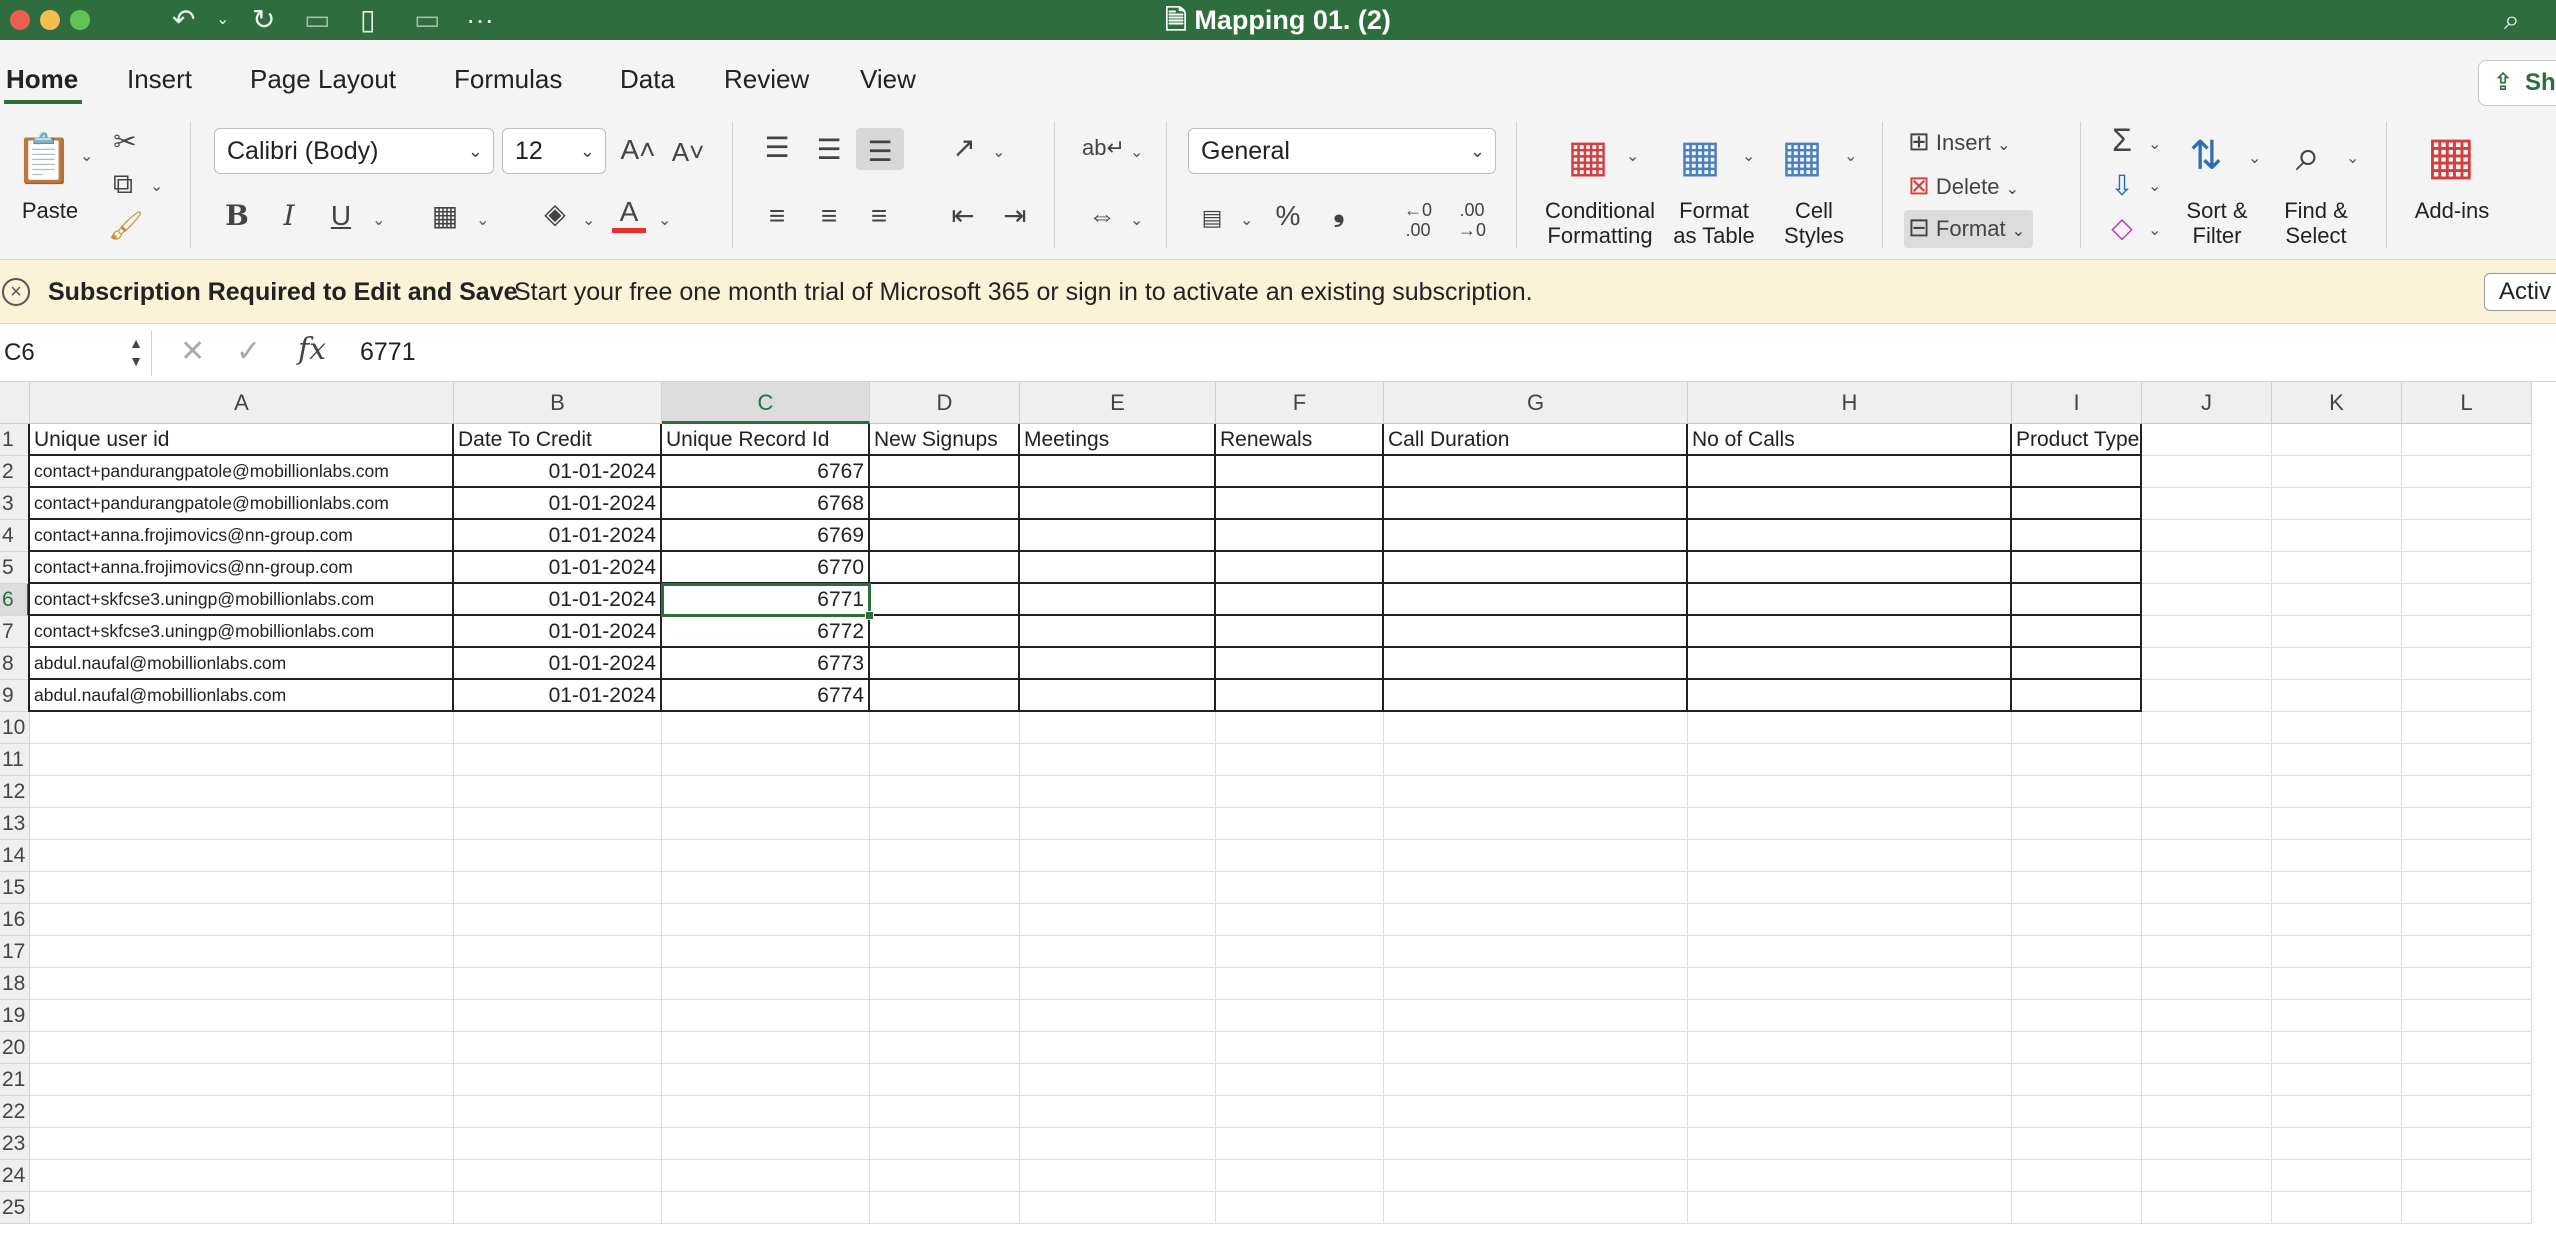 Image resolution: width=2556 pixels, height=1236 pixels. I want to click on cell-e15, so click(1118, 888).